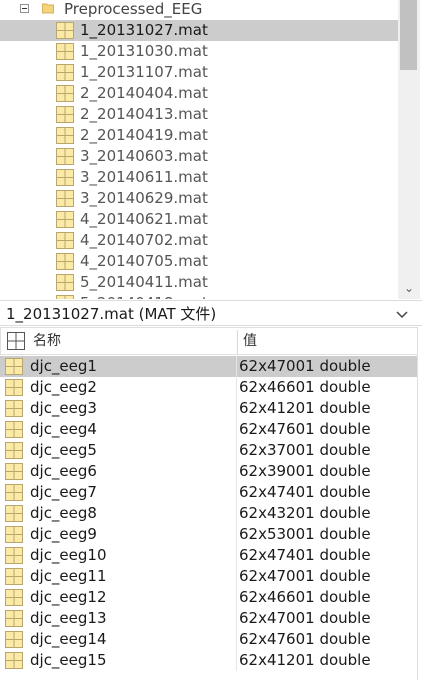 Image resolution: width=422 pixels, height=680 pixels. What do you see at coordinates (209, 639) in the screenshot?
I see `table-row: djc_eeg14 62x47601 double` at bounding box center [209, 639].